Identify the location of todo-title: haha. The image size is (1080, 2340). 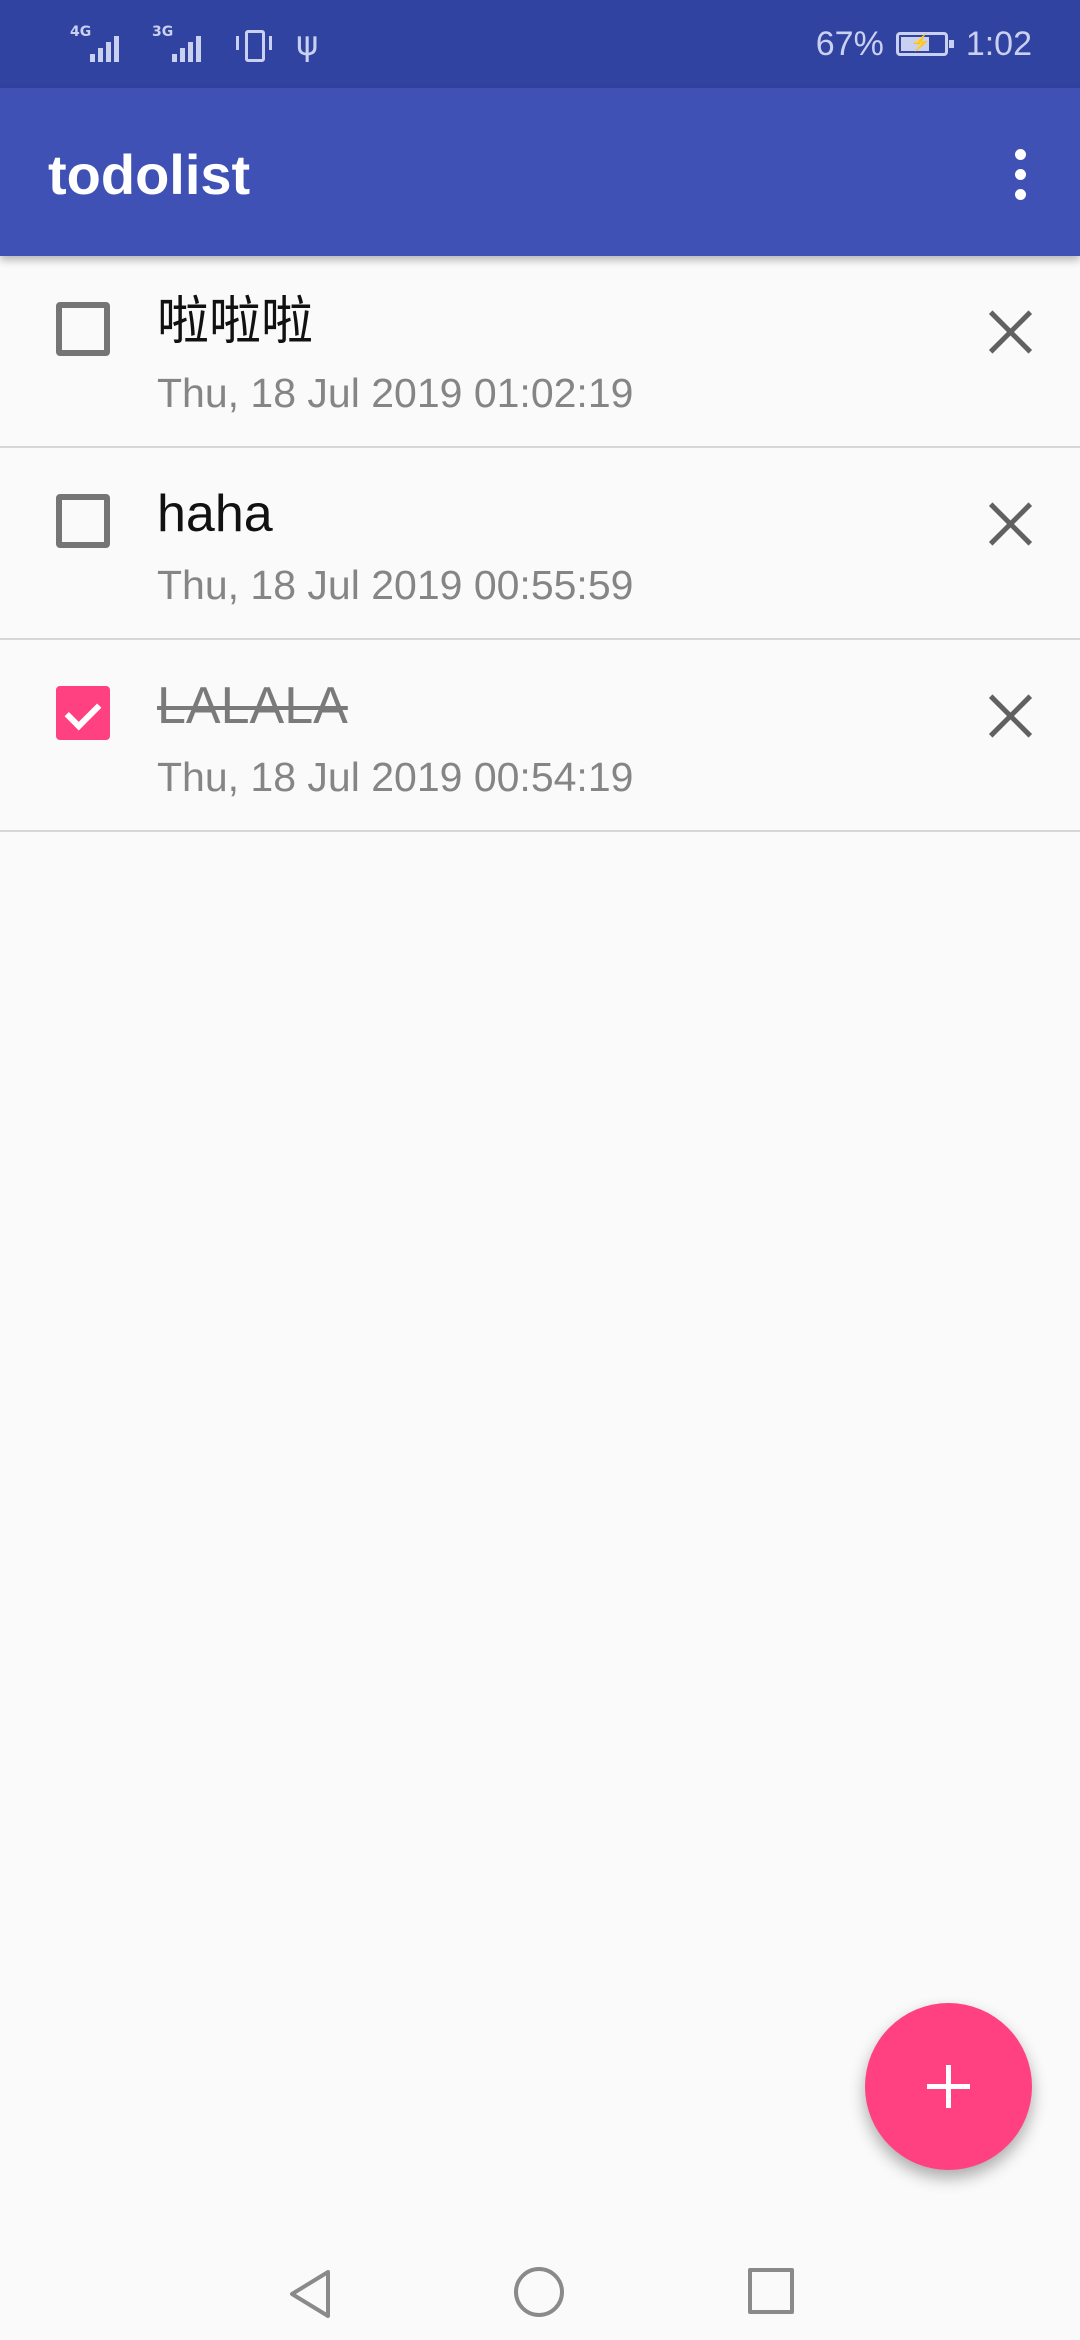
(215, 514).